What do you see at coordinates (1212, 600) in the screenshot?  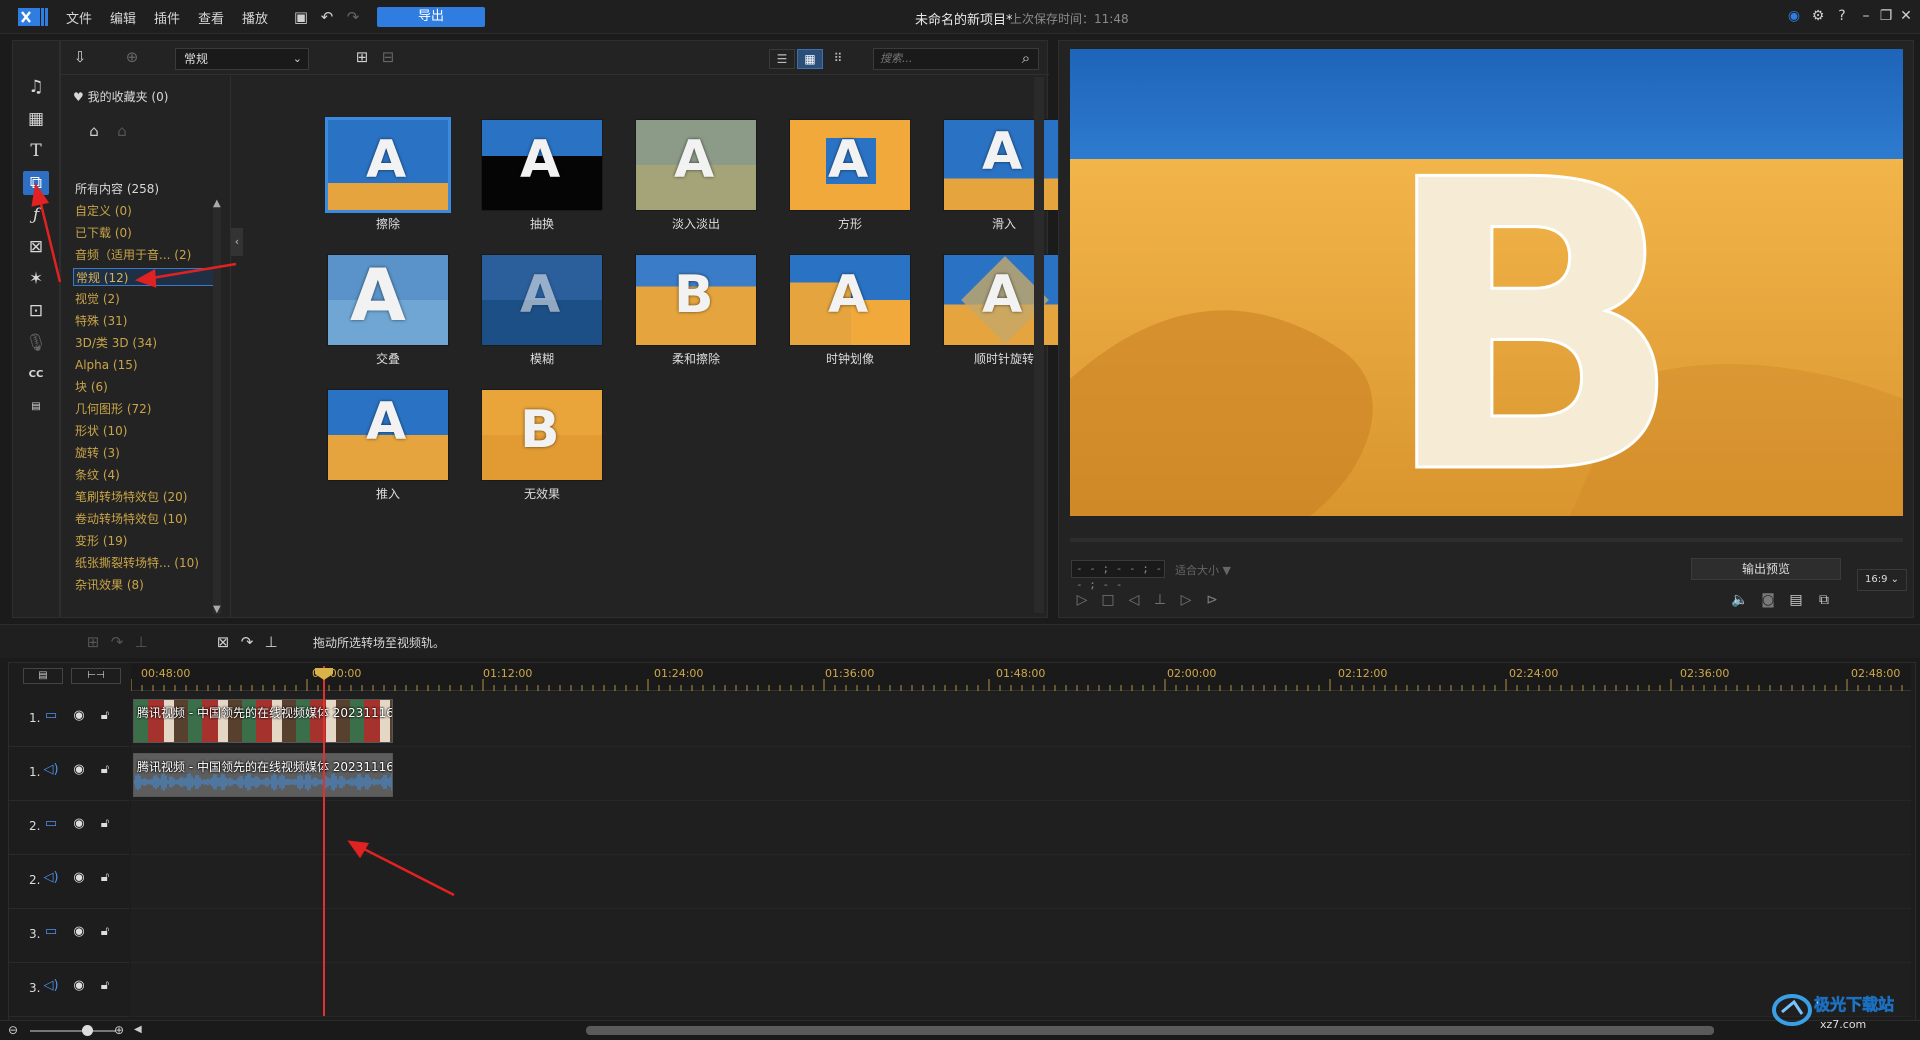 I see `fast-forward-icon: ⊳` at bounding box center [1212, 600].